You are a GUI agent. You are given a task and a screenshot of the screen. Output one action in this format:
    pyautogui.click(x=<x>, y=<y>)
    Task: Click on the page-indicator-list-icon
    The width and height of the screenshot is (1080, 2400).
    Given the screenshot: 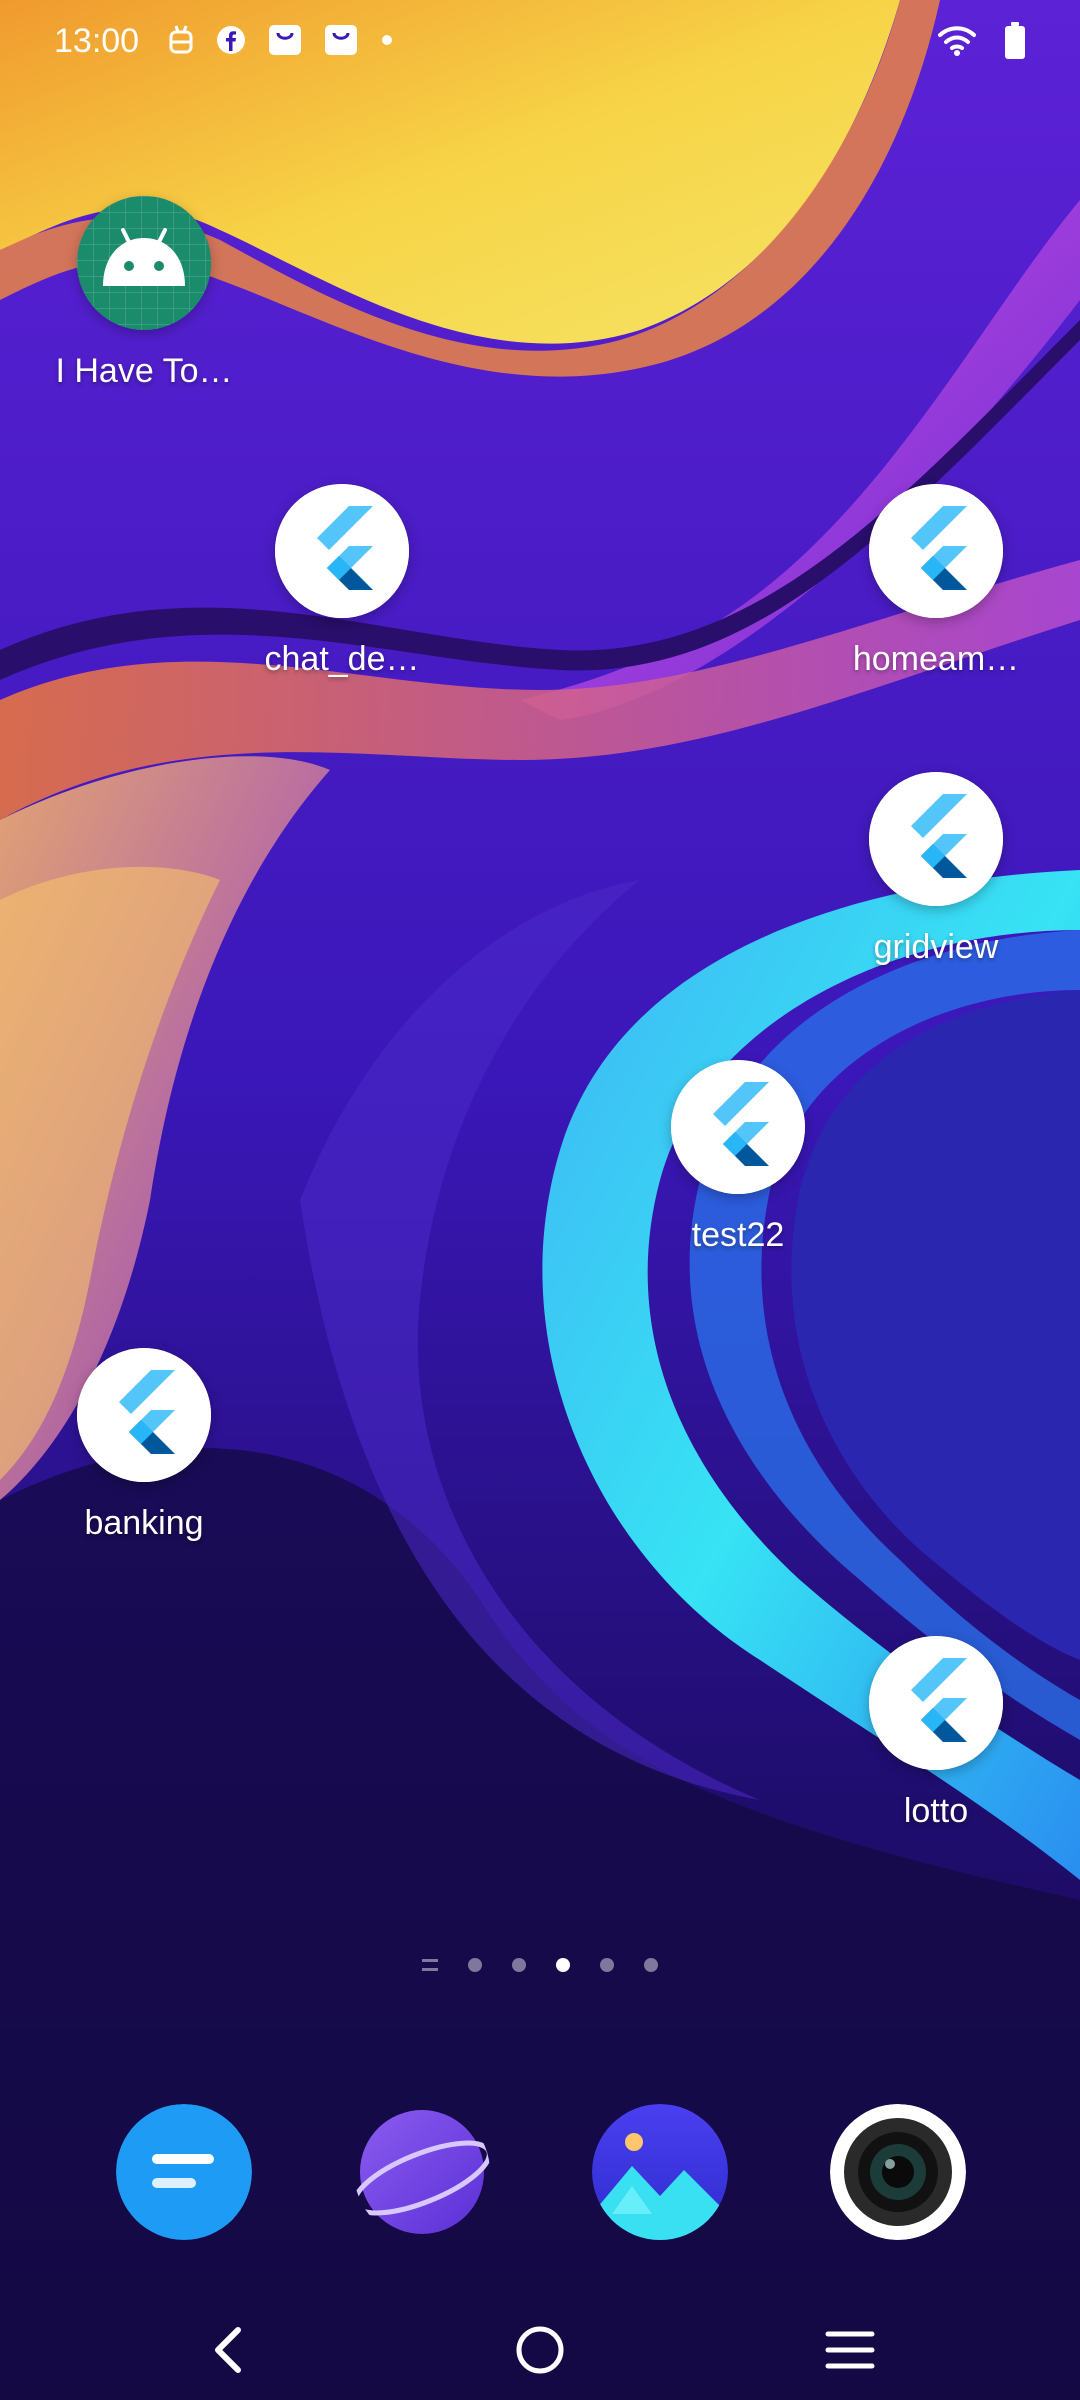 What is the action you would take?
    pyautogui.click(x=430, y=1965)
    